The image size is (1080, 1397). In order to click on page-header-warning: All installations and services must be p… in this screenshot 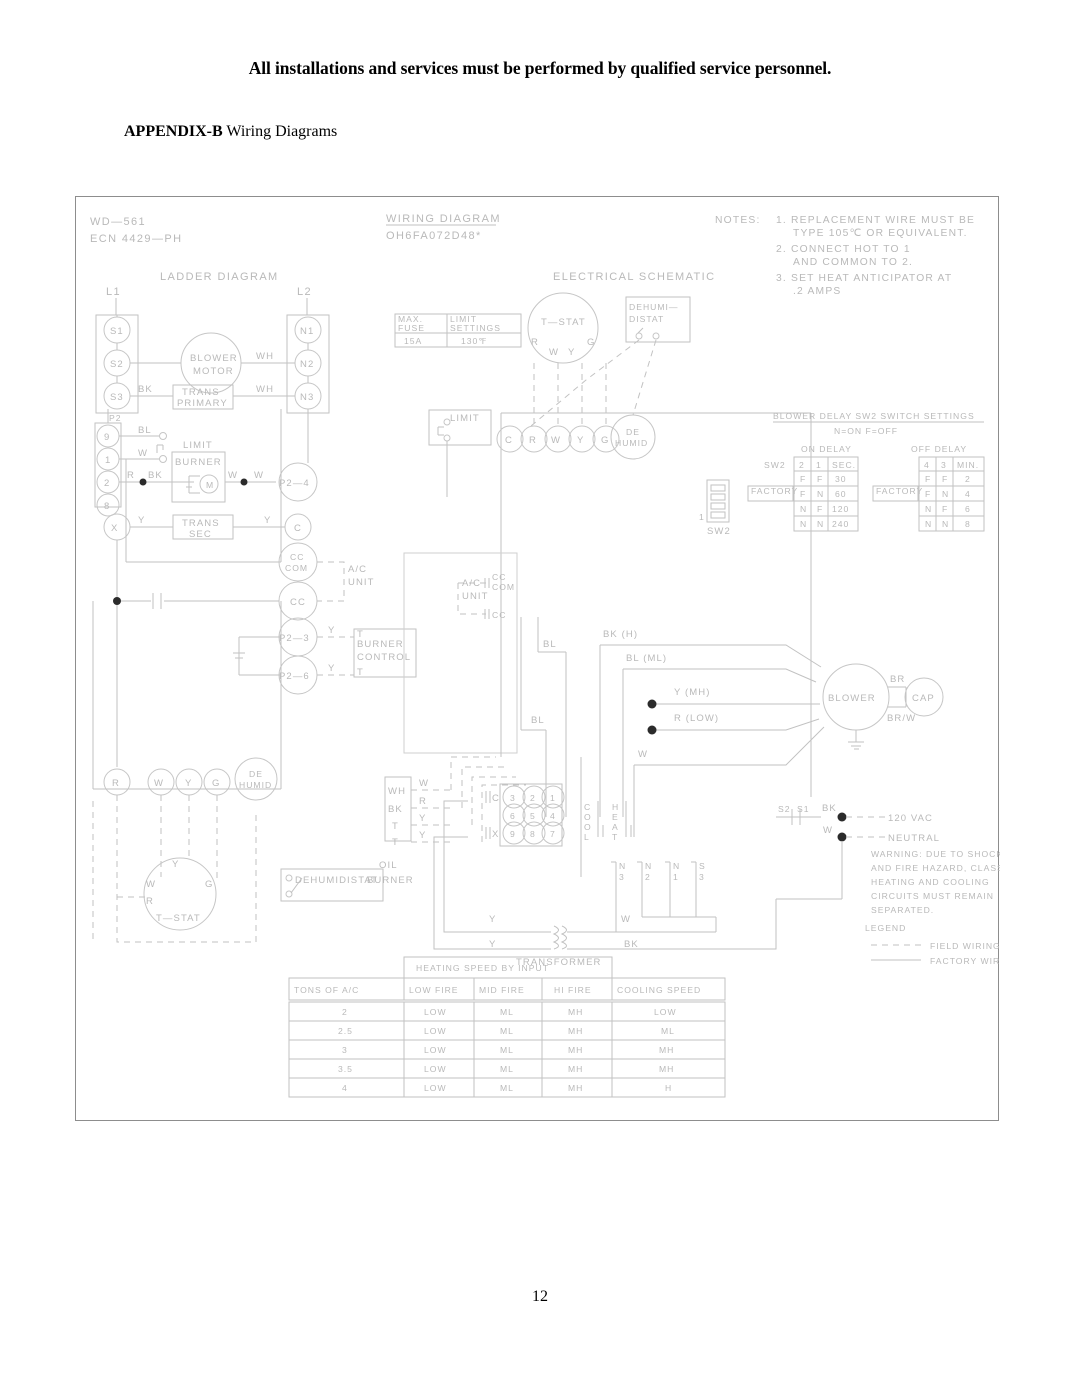, I will do `click(540, 68)`.